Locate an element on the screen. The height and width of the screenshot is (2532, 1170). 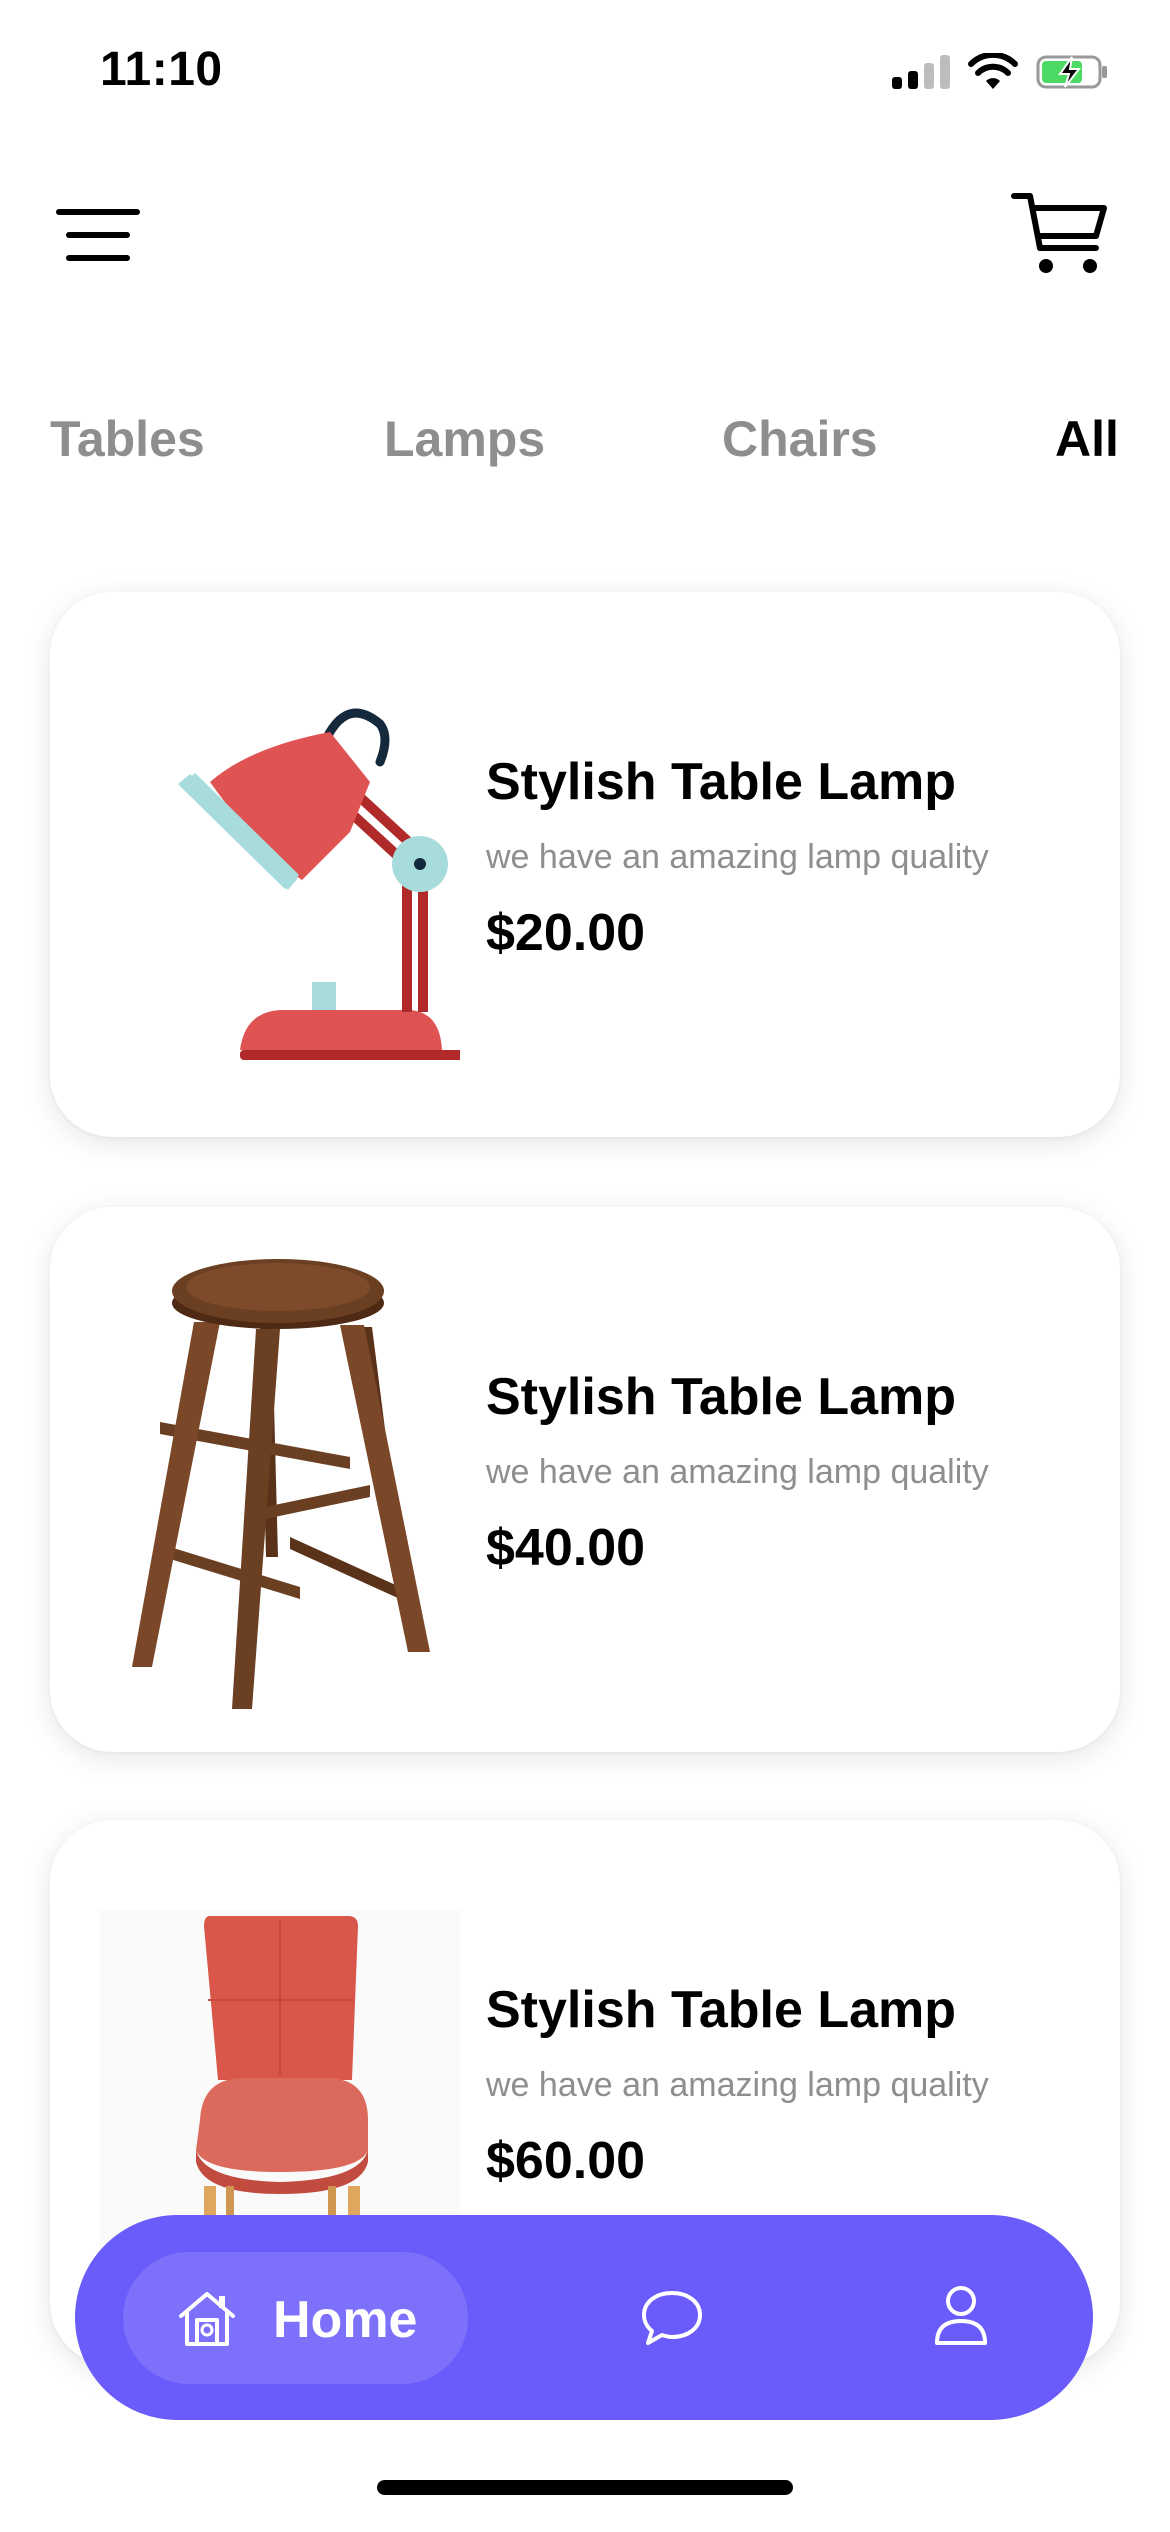
home-icon is located at coordinates (207, 2319).